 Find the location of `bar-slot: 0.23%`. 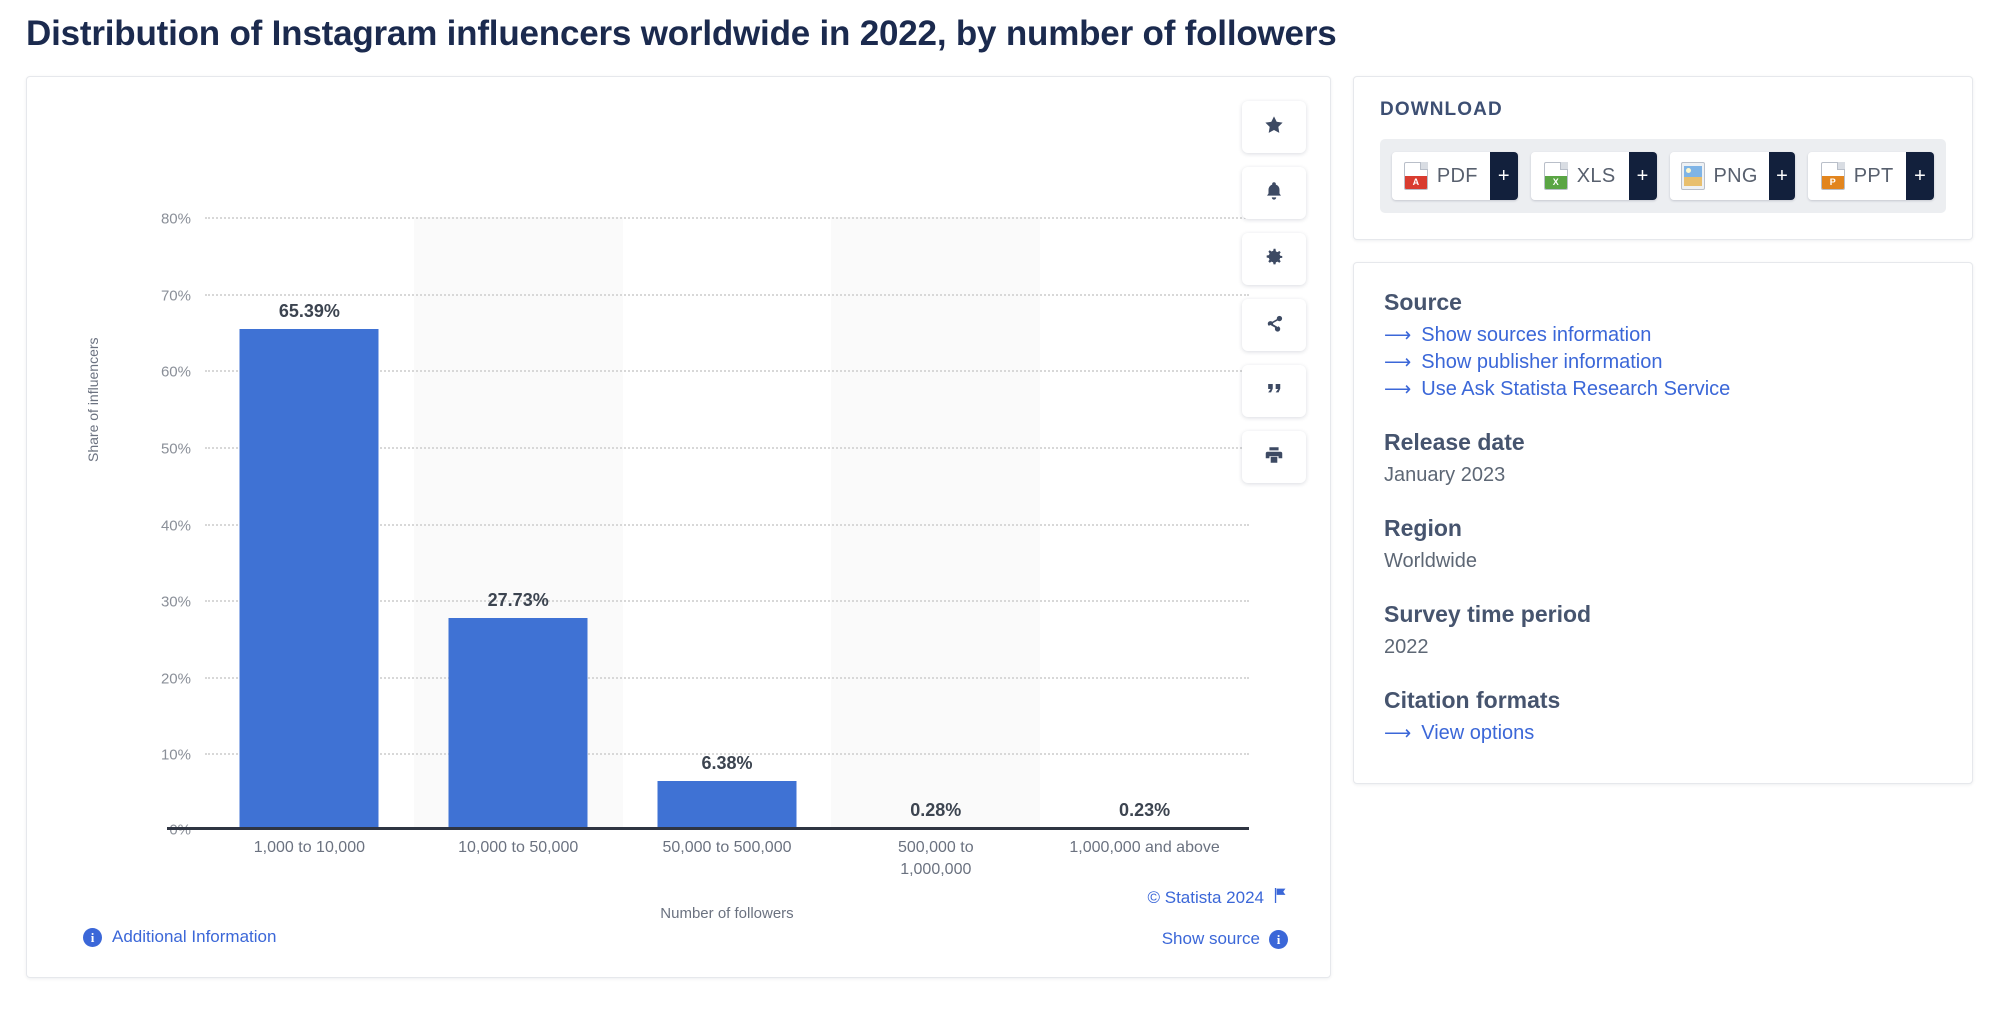

bar-slot: 0.23% is located at coordinates (1144, 523).